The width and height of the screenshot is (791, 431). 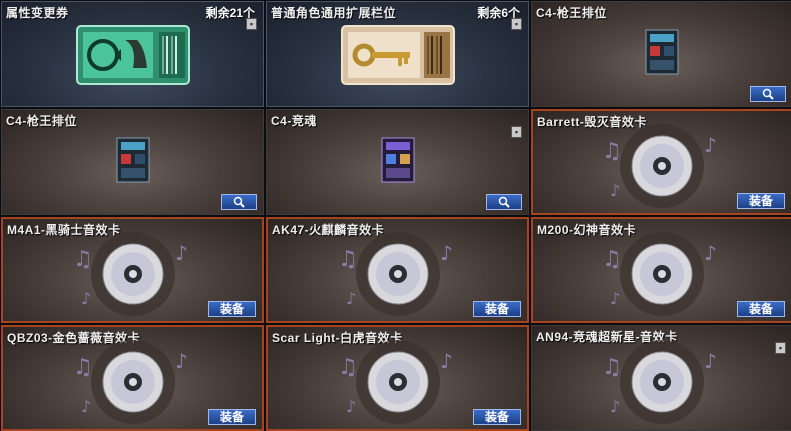 I want to click on key-ticket-image, so click(x=397, y=55).